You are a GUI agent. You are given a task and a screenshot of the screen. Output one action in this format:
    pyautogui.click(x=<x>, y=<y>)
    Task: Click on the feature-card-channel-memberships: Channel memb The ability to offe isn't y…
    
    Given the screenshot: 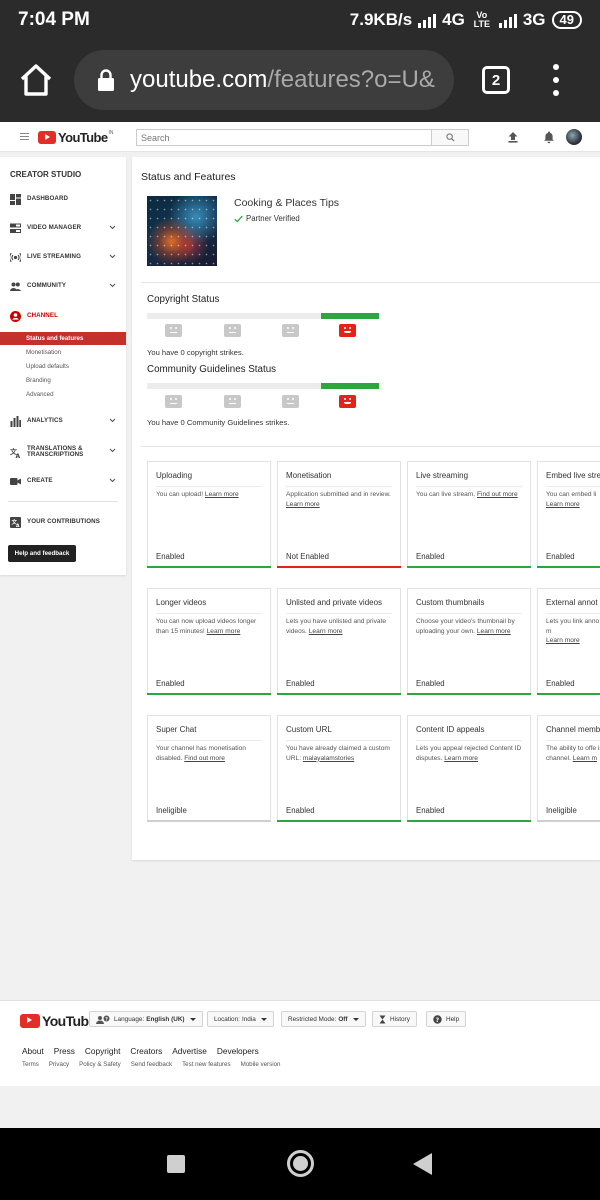 What is the action you would take?
    pyautogui.click(x=568, y=768)
    